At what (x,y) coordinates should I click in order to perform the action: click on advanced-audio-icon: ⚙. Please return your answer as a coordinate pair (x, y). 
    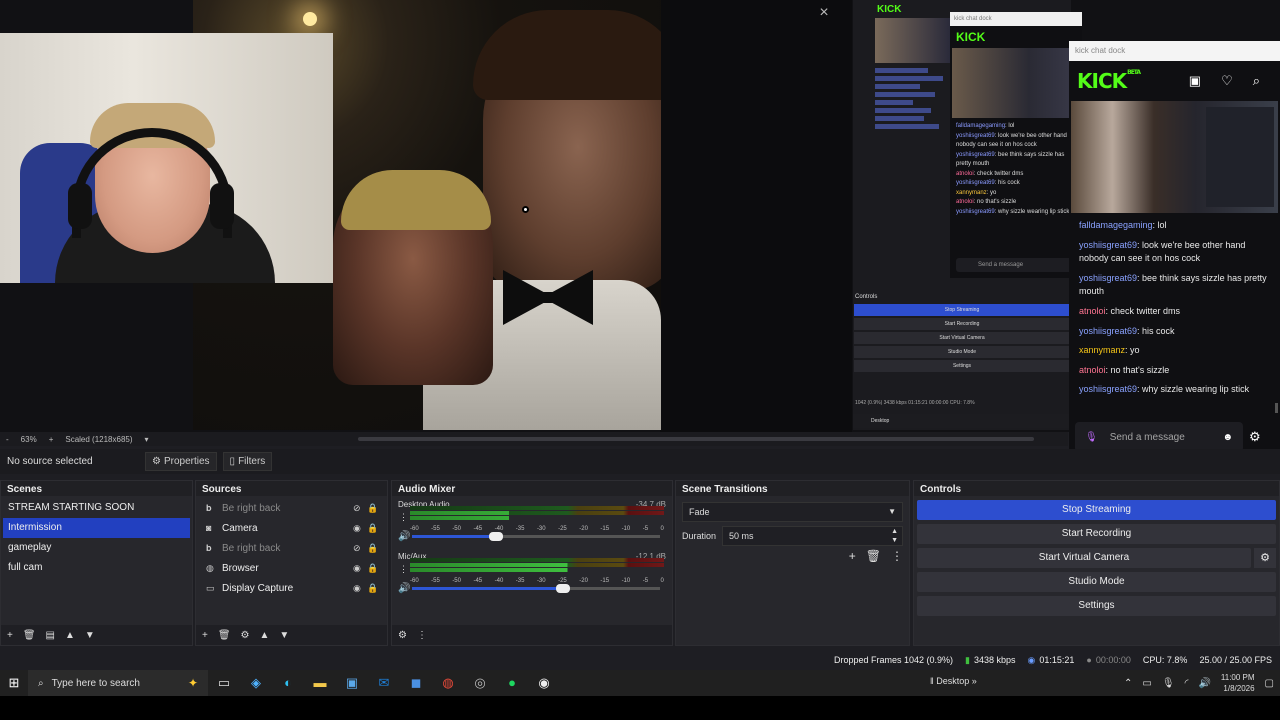
    Looking at the image, I should click on (402, 635).